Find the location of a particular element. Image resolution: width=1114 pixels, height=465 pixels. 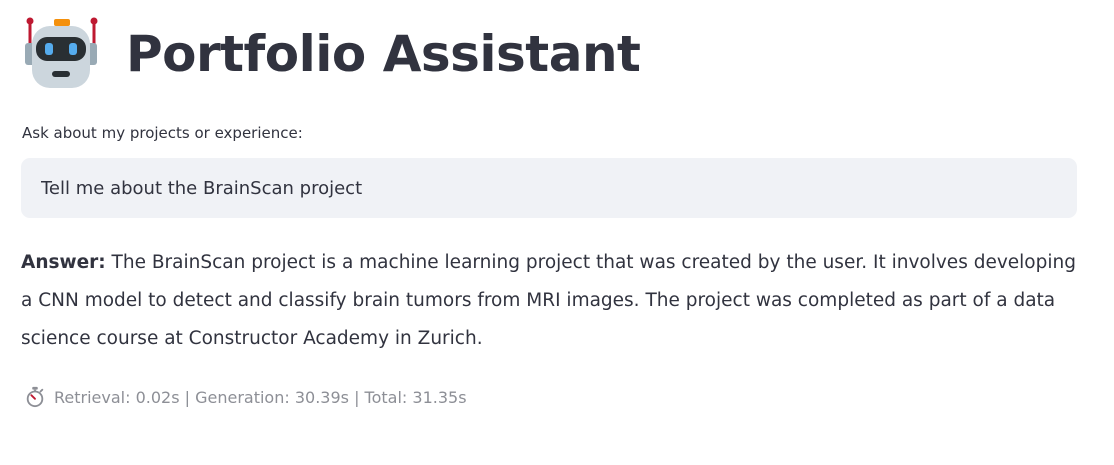

stopwatch-icon is located at coordinates (35, 397).